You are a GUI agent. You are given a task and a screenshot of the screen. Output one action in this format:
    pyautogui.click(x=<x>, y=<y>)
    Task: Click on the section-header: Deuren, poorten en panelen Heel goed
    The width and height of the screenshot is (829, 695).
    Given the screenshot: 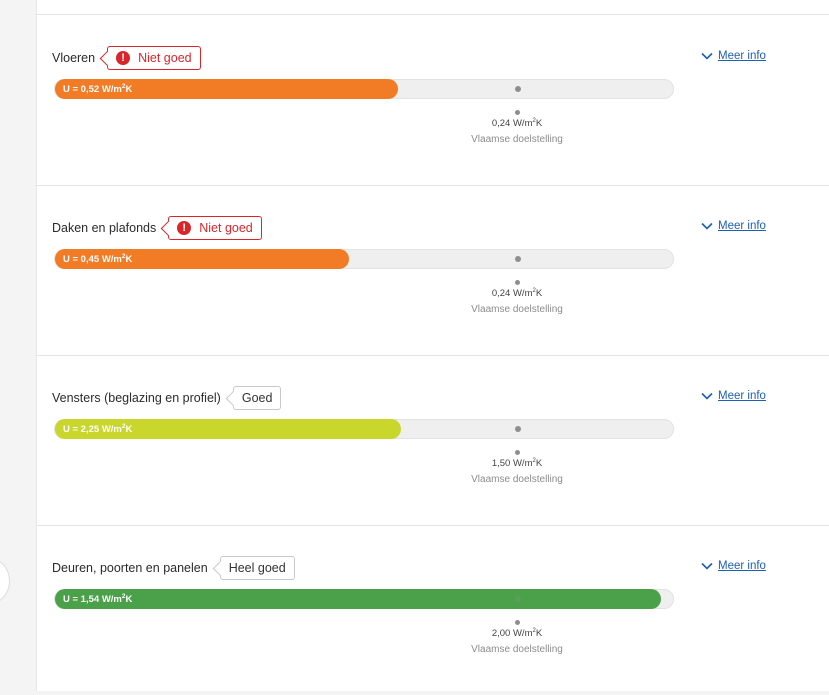 What is the action you would take?
    pyautogui.click(x=173, y=568)
    